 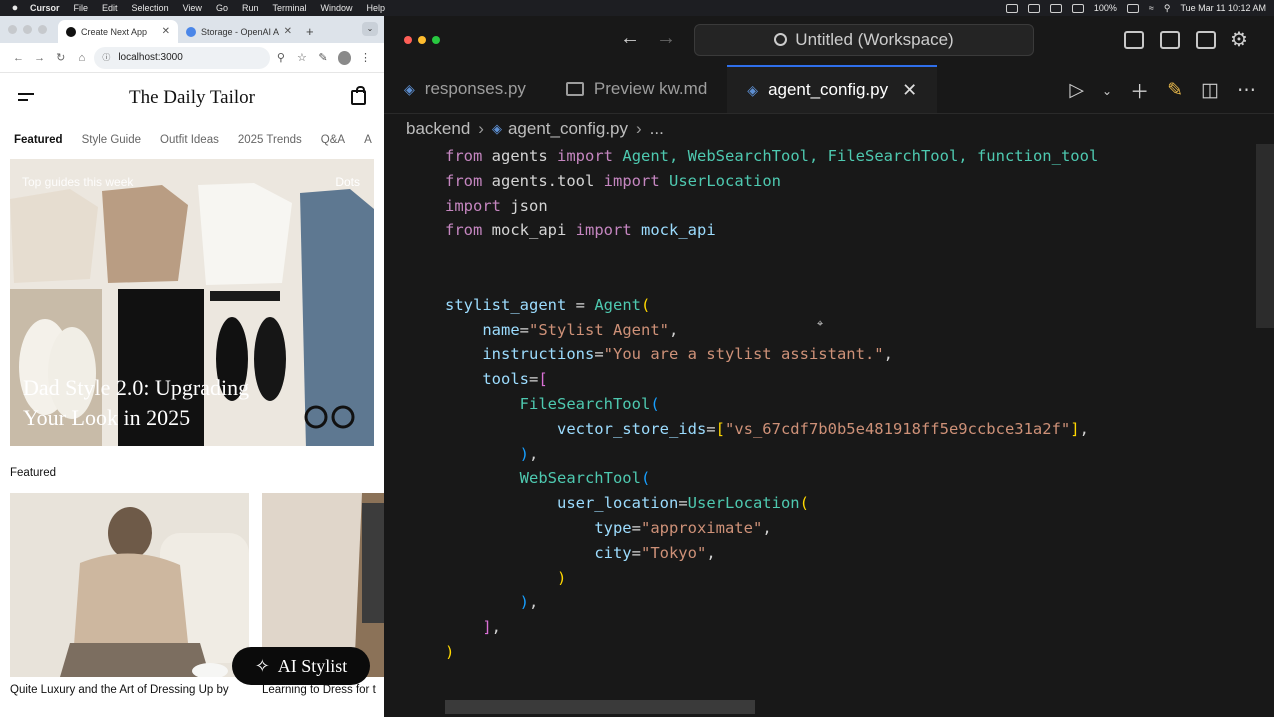 What do you see at coordinates (38, 140) in the screenshot?
I see `nav-featured: Featured` at bounding box center [38, 140].